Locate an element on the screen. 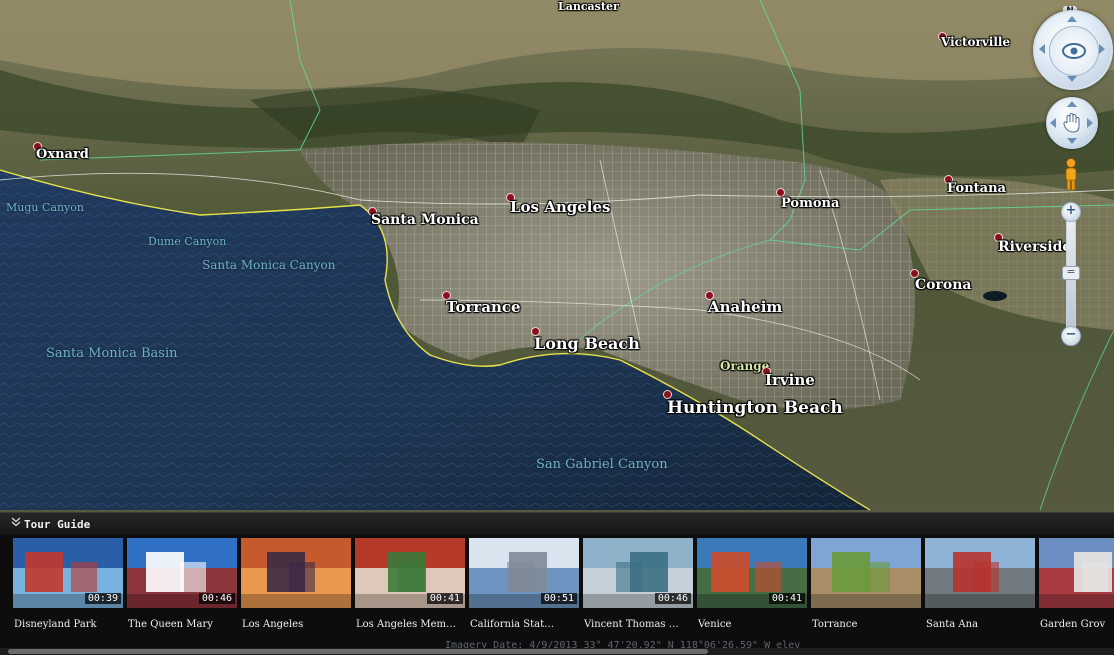 This screenshot has width=1114, height=655. tour-thumbnail: Torrance is located at coordinates (866, 588).